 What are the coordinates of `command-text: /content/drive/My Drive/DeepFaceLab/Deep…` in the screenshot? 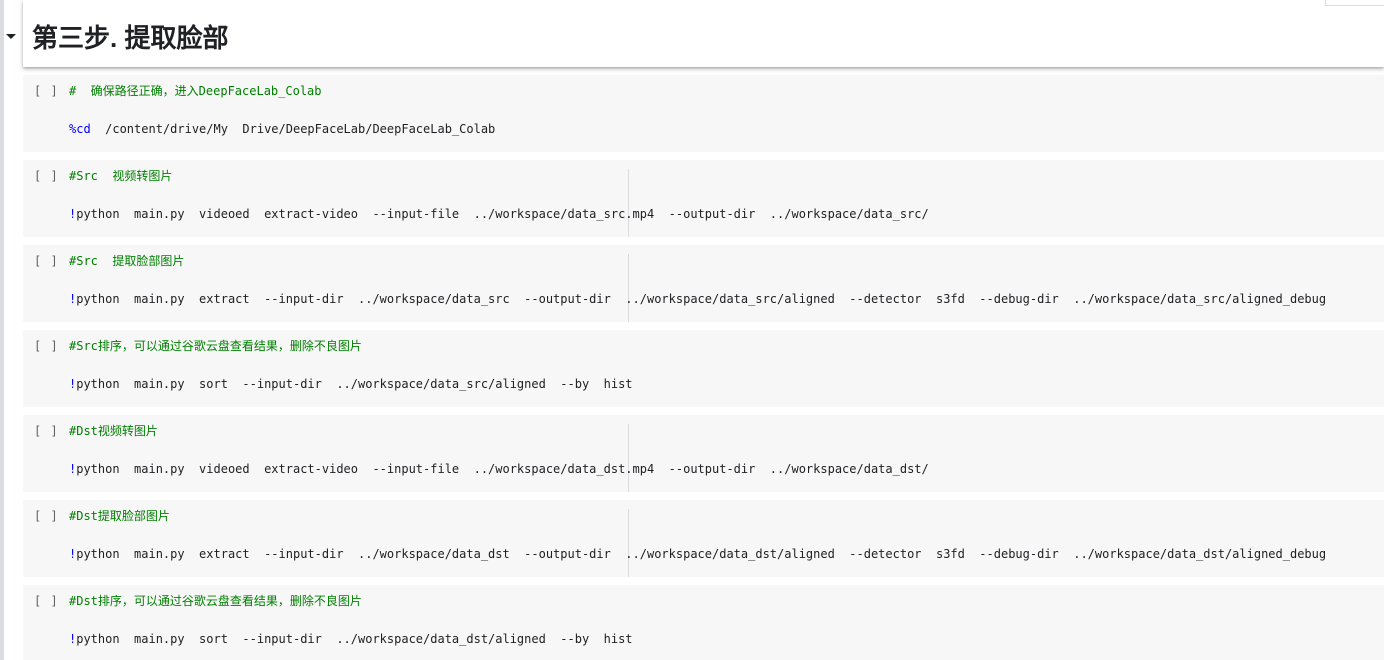 It's located at (293, 129).